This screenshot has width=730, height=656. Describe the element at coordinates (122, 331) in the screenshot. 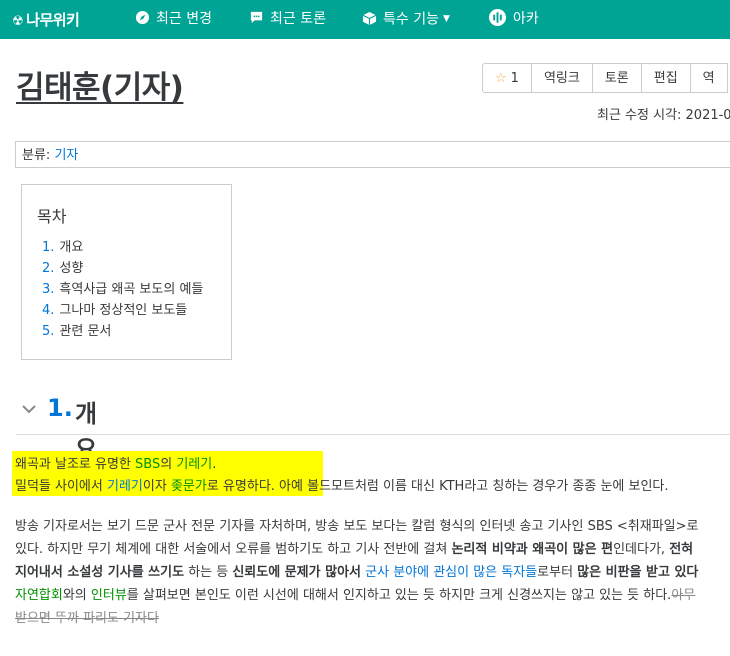

I see `toc-item: 5. 관련 문서` at that location.